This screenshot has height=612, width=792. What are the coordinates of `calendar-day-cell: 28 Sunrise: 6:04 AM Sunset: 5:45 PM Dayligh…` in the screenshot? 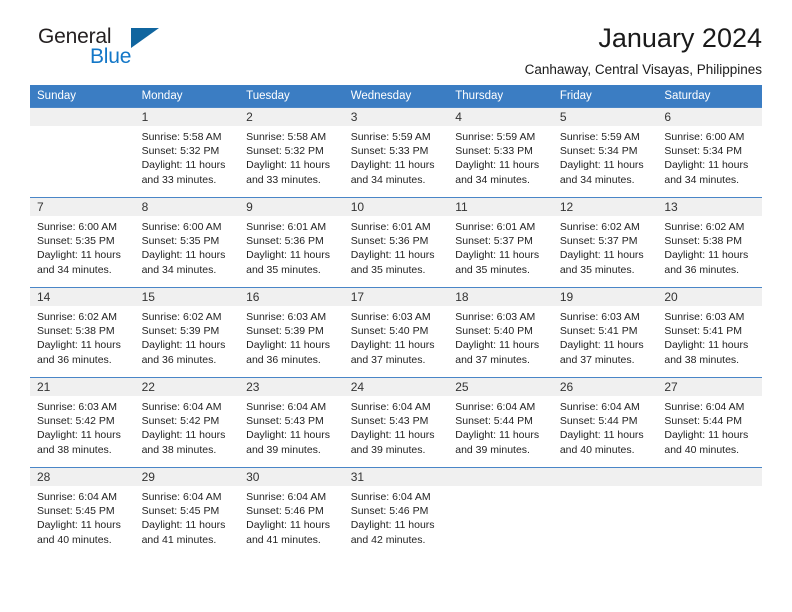 It's located at (82, 512).